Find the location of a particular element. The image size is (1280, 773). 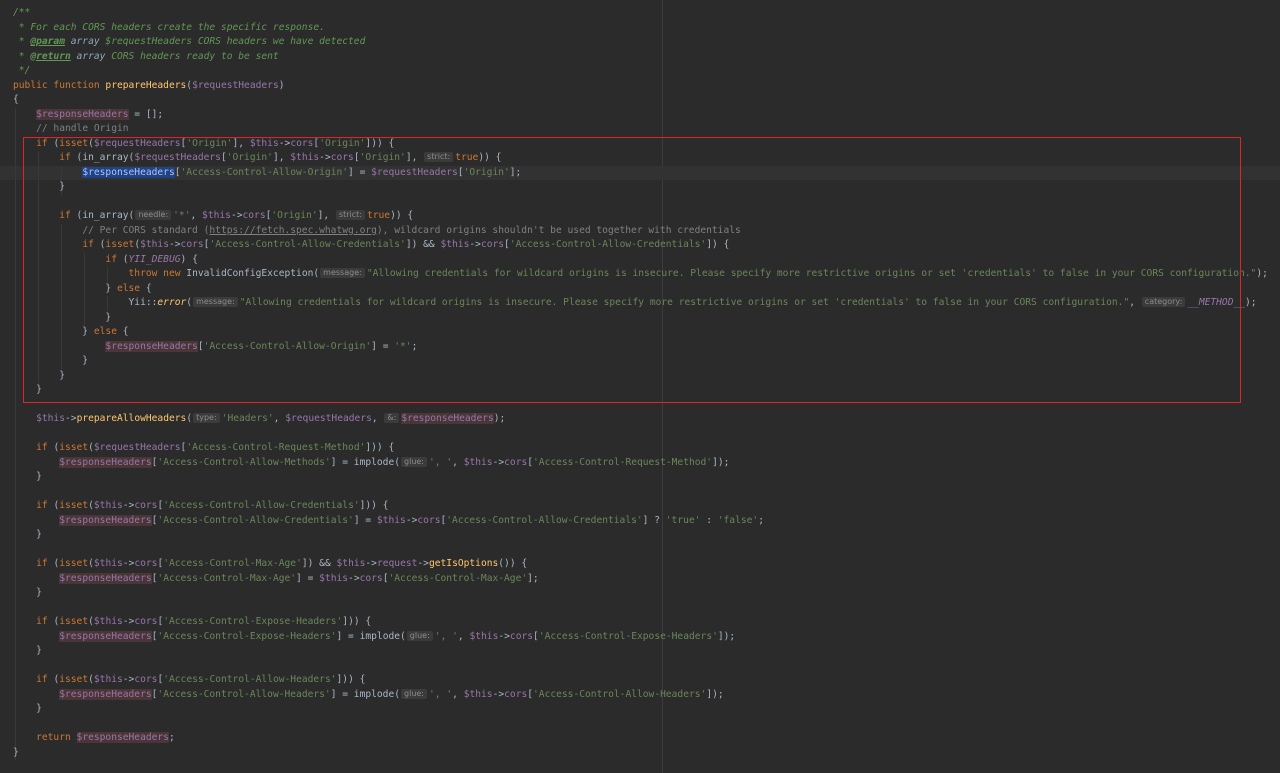

parameter-hint: message: is located at coordinates (215, 302).